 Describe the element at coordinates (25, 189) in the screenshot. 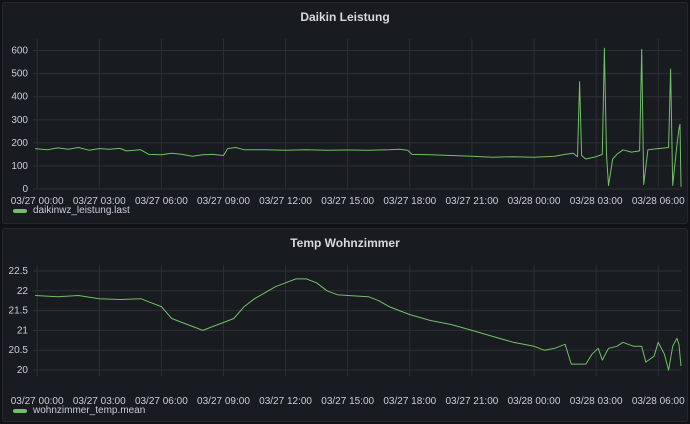

I see `y-tick-label: 0` at that location.